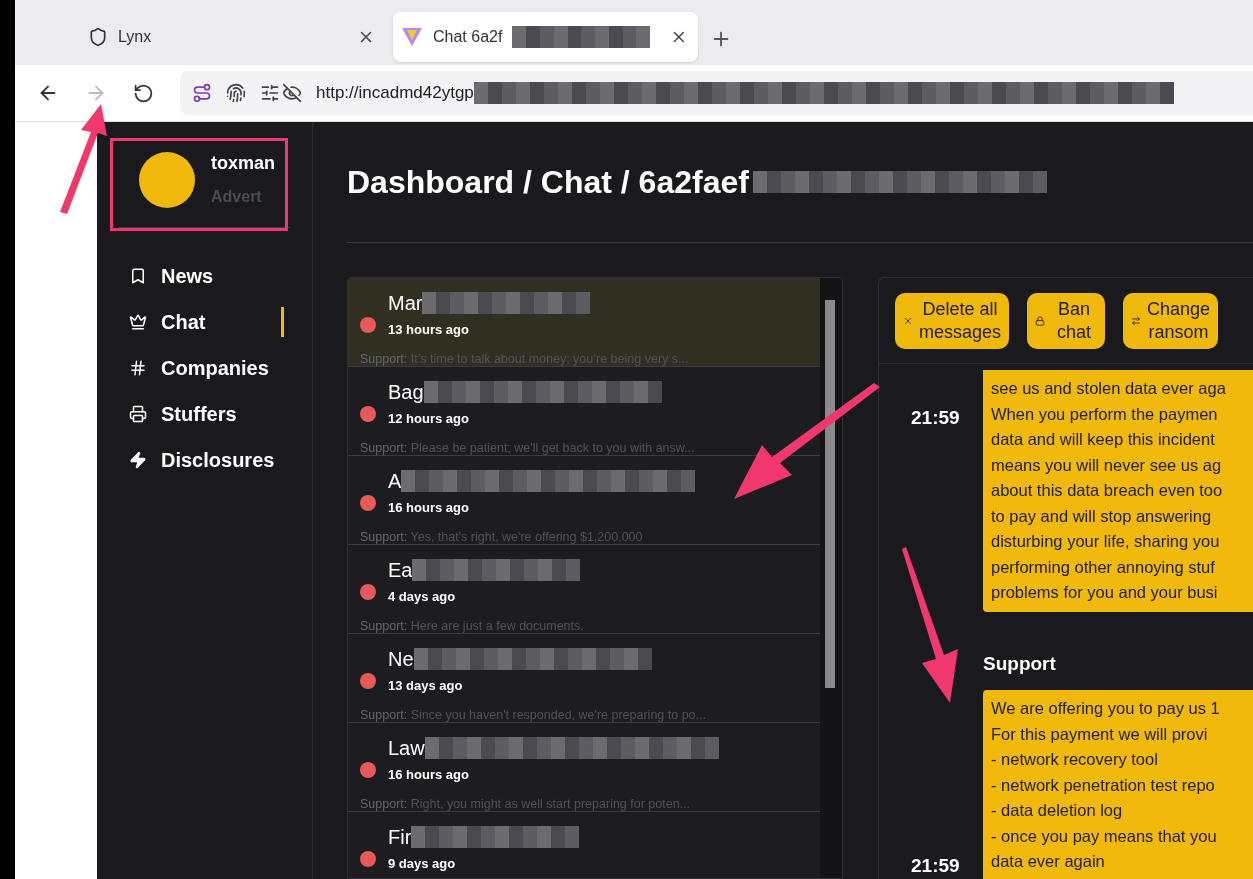 Image resolution: width=1253 pixels, height=879 pixels. What do you see at coordinates (1075, 759) in the screenshot?
I see `message-line: - network recovery tool` at bounding box center [1075, 759].